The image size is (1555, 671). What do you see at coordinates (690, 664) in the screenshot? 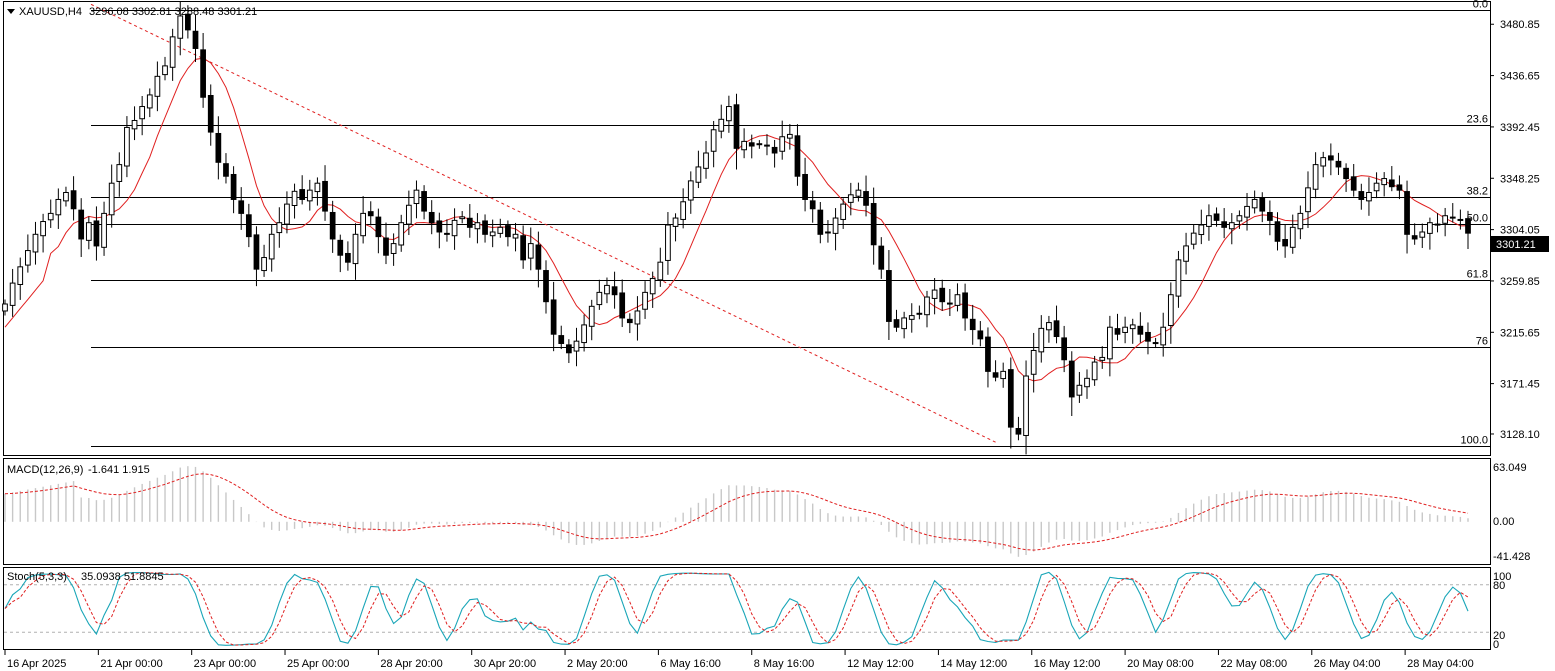
I see `time-tick-label: 6 May 16:00` at bounding box center [690, 664].